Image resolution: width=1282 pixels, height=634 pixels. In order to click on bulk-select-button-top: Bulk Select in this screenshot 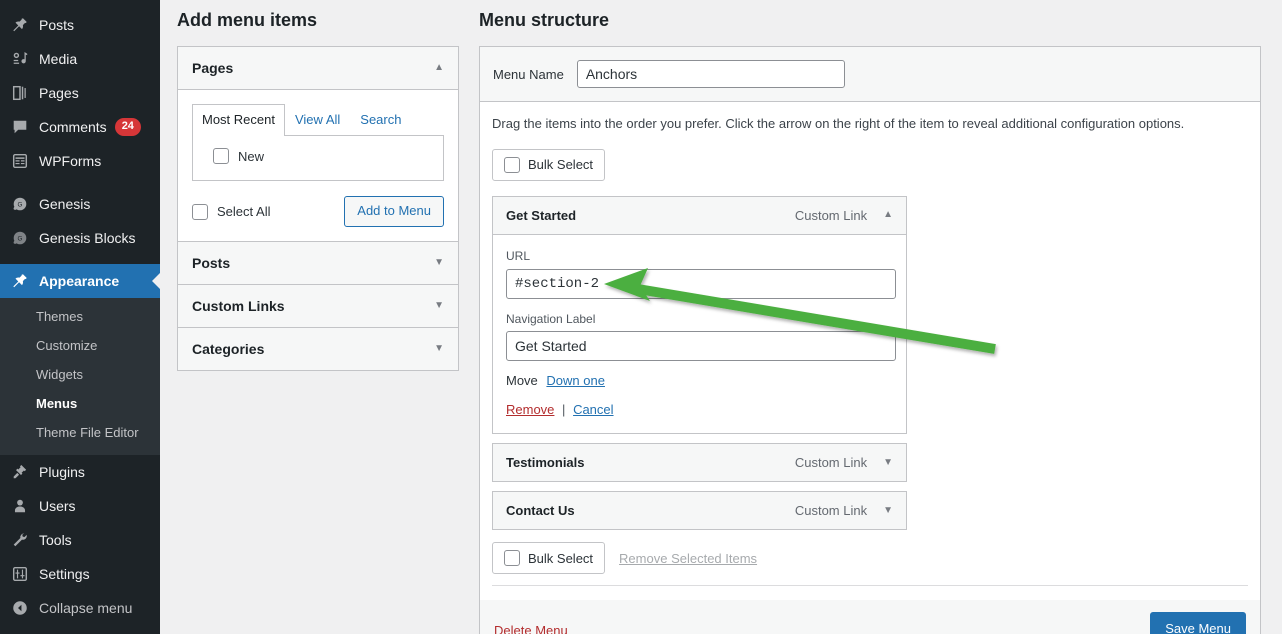, I will do `click(549, 164)`.